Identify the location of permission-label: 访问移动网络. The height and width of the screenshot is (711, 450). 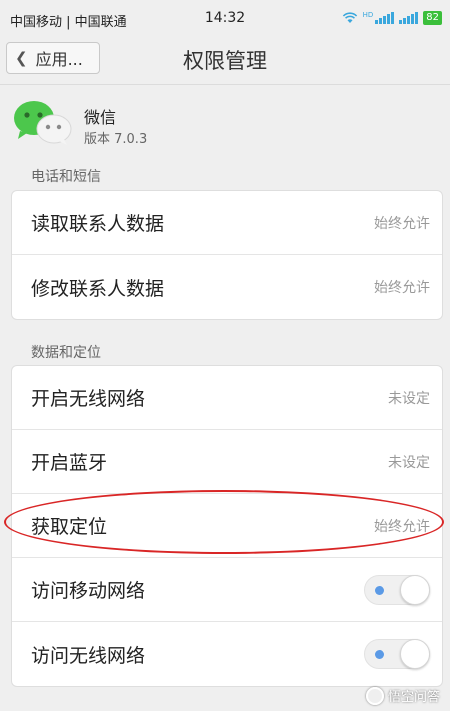
(88, 591).